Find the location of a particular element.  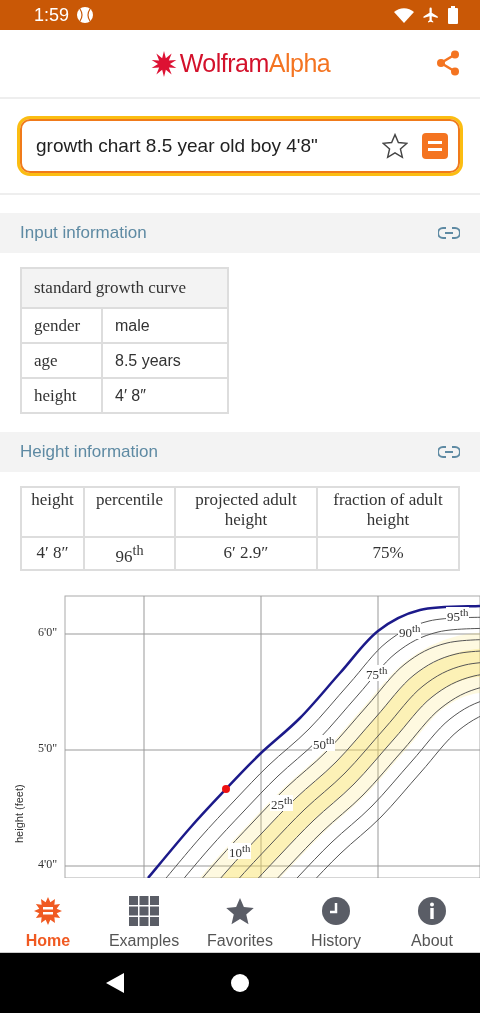

axis-tick-label: 6'0" is located at coordinates (48, 632).